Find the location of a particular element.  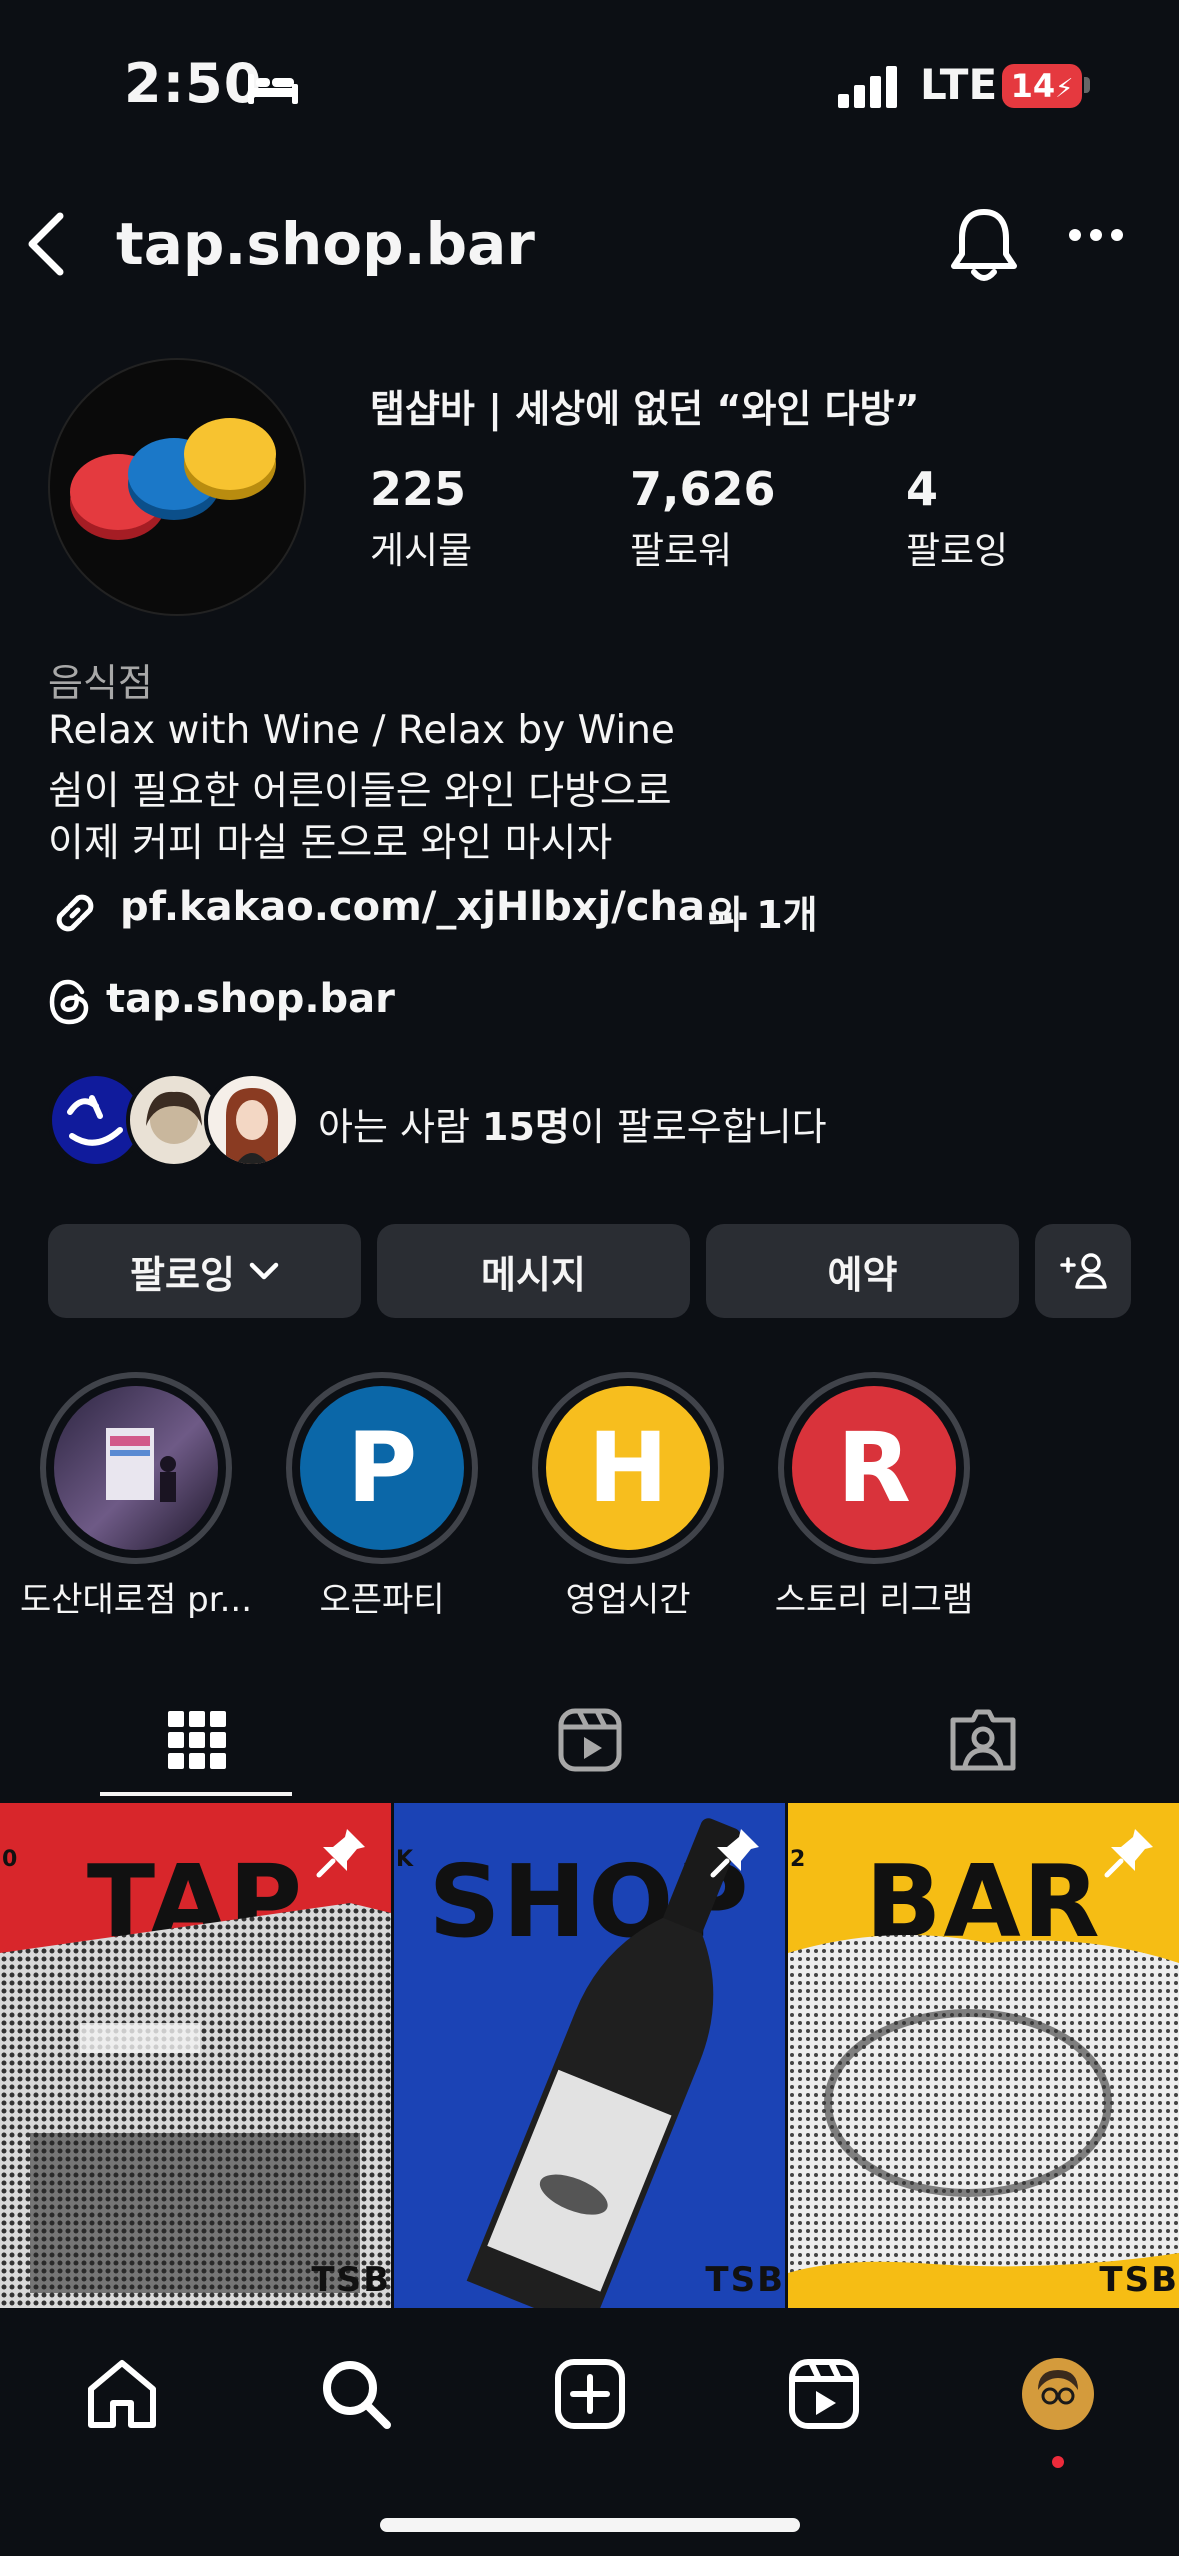

stat-following: 4 팔로잉 is located at coordinates (957, 518).